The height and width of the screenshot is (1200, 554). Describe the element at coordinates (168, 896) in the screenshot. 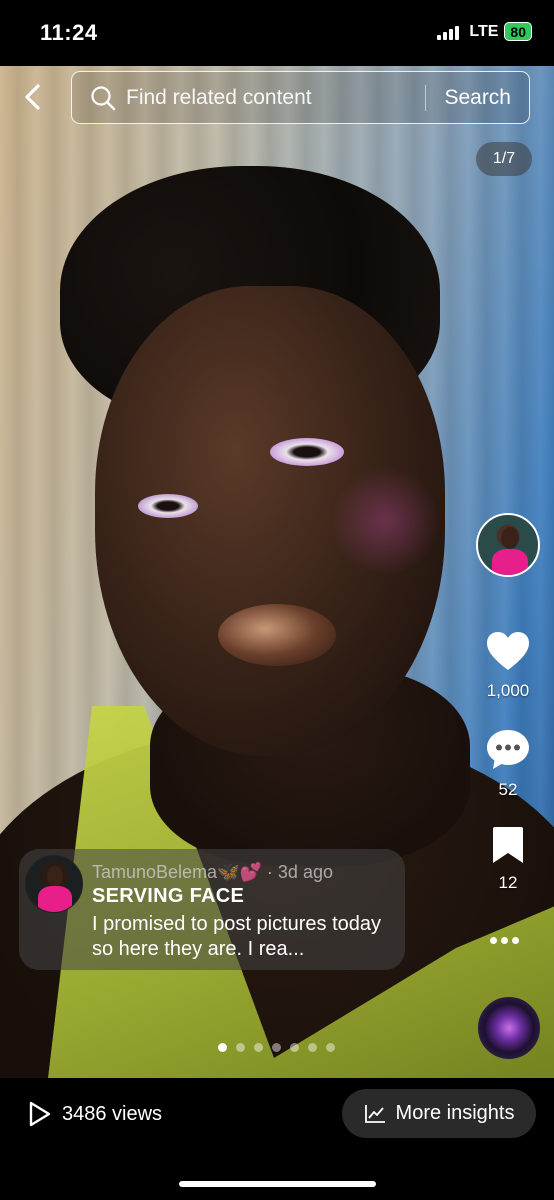

I see `caption-title: SERVING FACE` at that location.